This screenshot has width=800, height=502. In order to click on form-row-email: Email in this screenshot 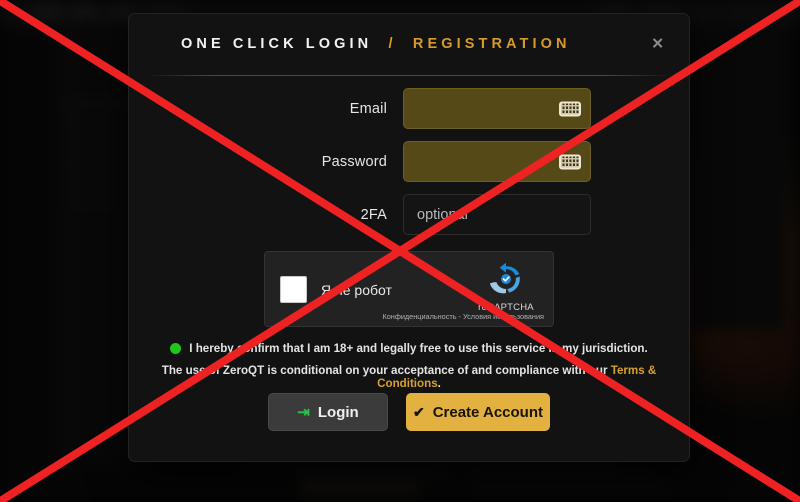, I will do `click(409, 108)`.